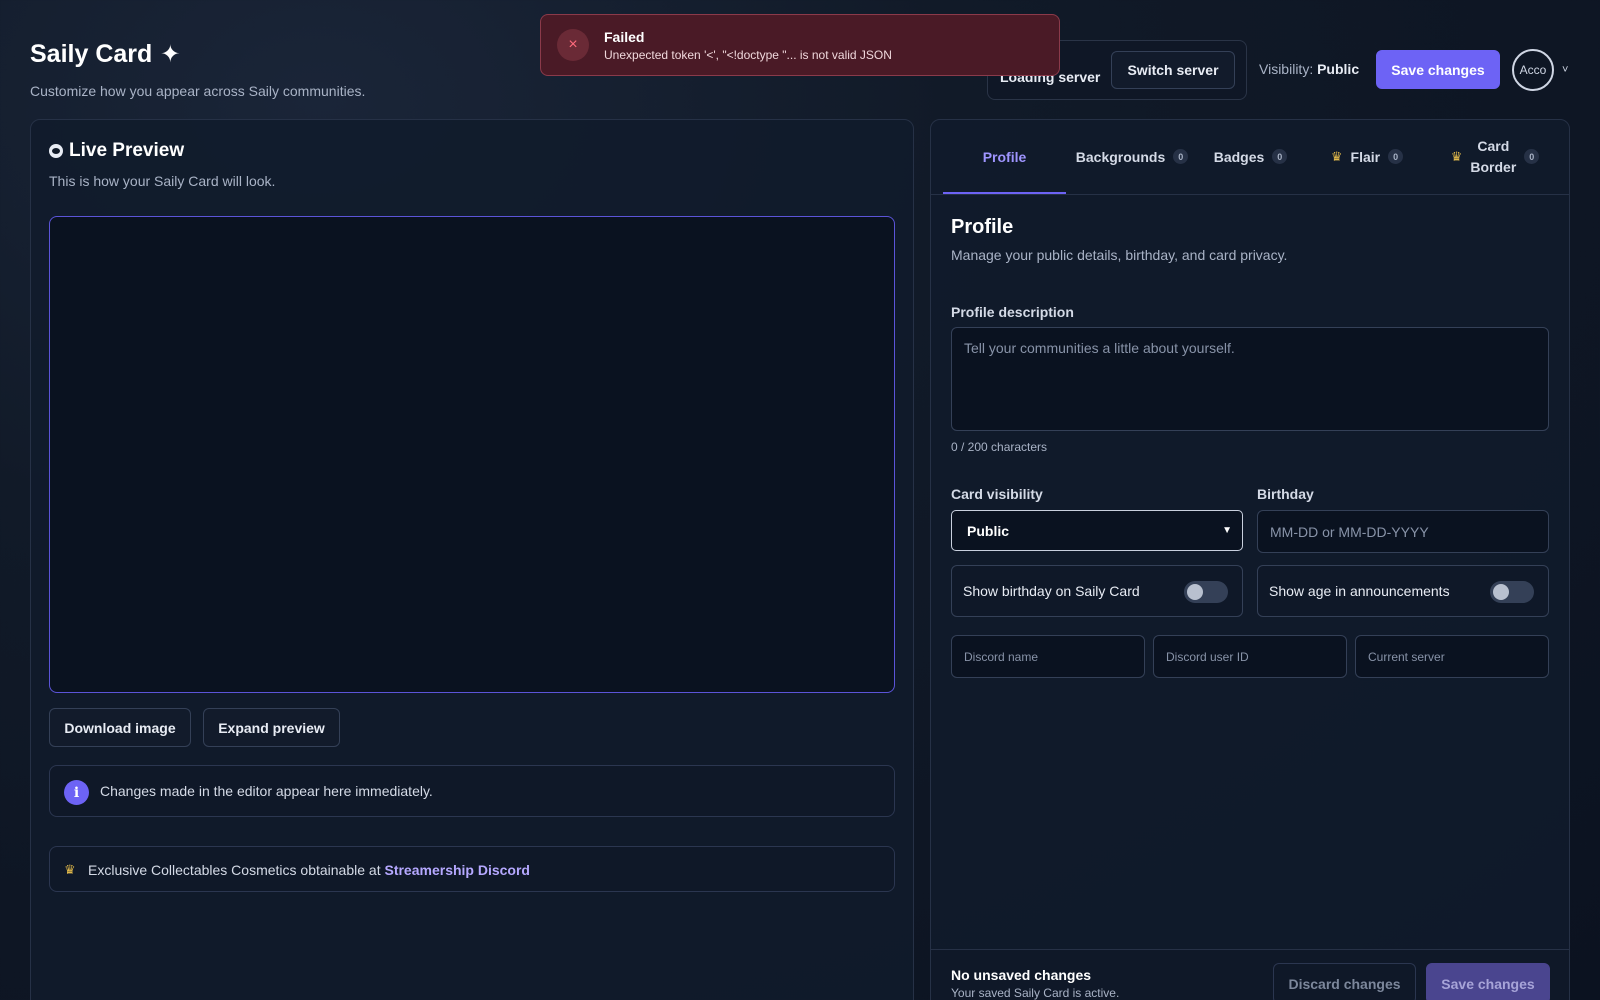 The image size is (1600, 1000). I want to click on show-age-toggle-card: Show age in announcements, so click(1403, 591).